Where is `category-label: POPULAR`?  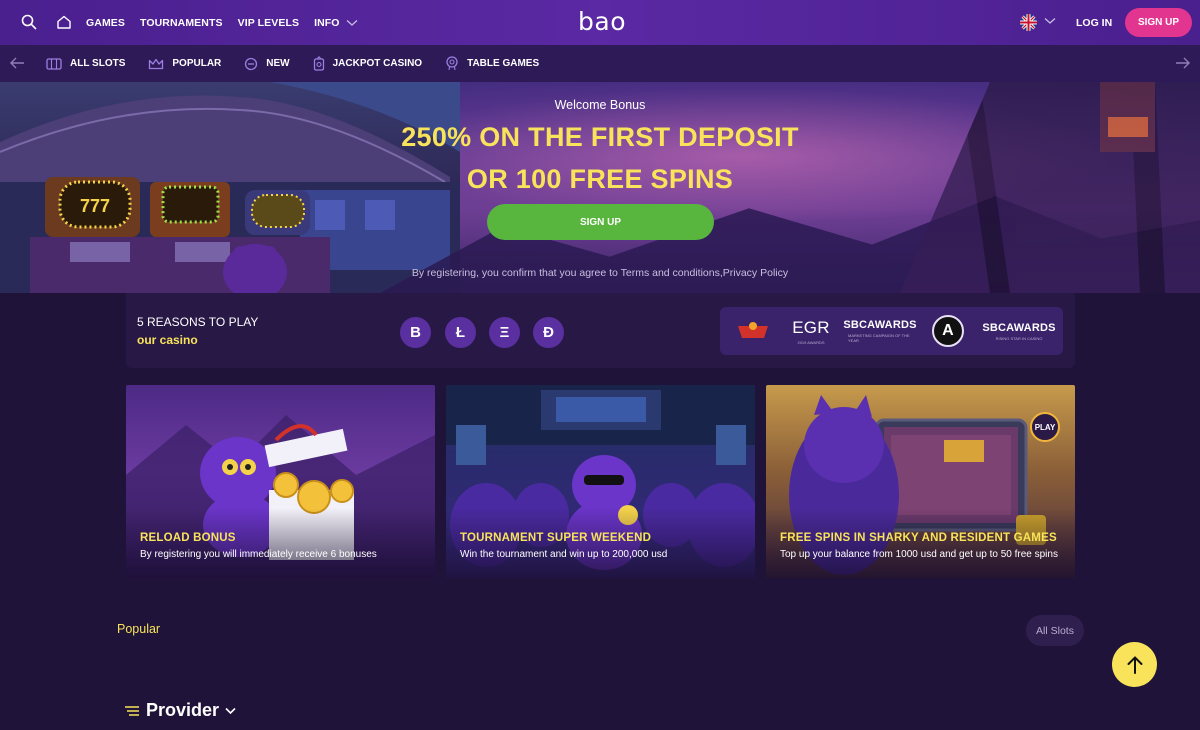 category-label: POPULAR is located at coordinates (197, 63).